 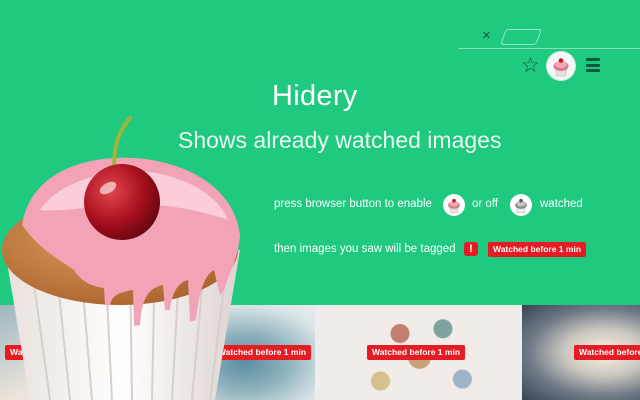 What do you see at coordinates (315, 96) in the screenshot?
I see `page-title: Hidery` at bounding box center [315, 96].